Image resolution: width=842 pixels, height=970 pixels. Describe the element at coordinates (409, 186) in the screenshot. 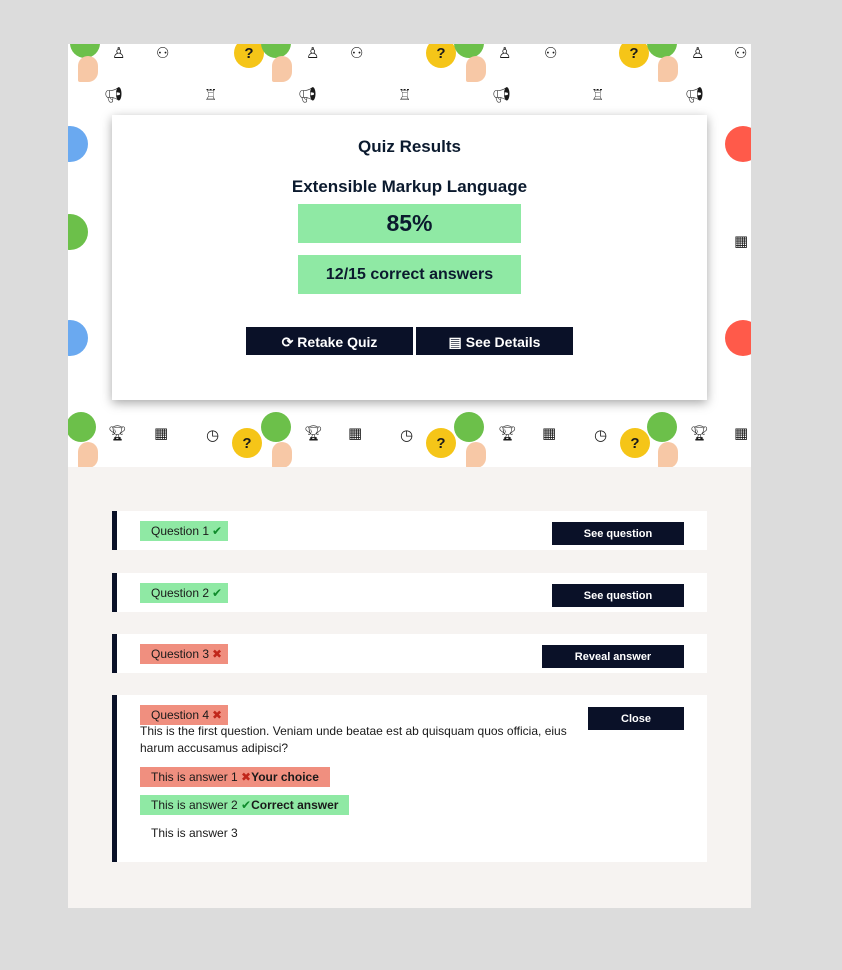

I see `quiz-topic: Extensible Markup Language` at that location.